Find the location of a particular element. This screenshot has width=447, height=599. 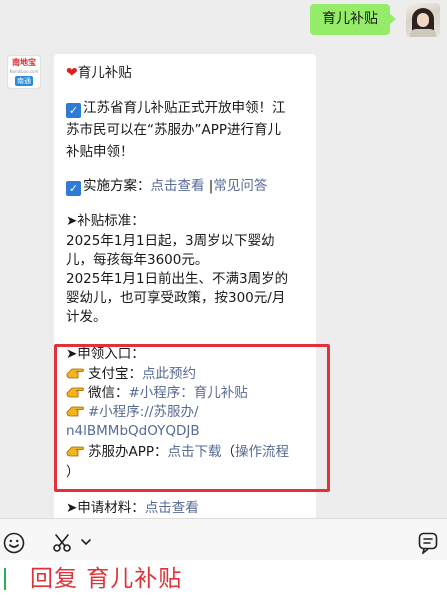

intro-text-1: 江苏省育儿补贴正式开放申领！江 is located at coordinates (184, 108).